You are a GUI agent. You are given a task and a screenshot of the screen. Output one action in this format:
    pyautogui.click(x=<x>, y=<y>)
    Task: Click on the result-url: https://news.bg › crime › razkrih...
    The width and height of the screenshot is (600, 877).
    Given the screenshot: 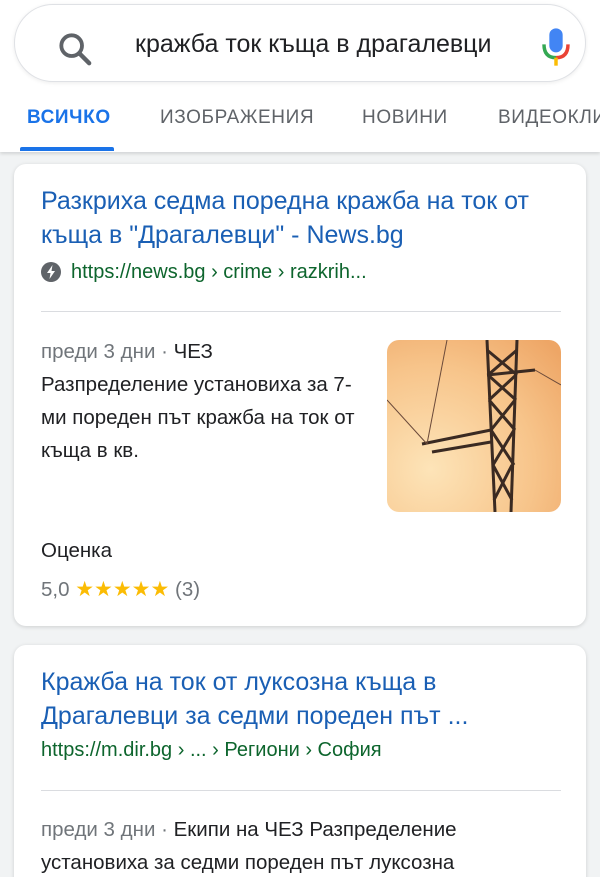 What is the action you would take?
    pyautogui.click(x=219, y=272)
    